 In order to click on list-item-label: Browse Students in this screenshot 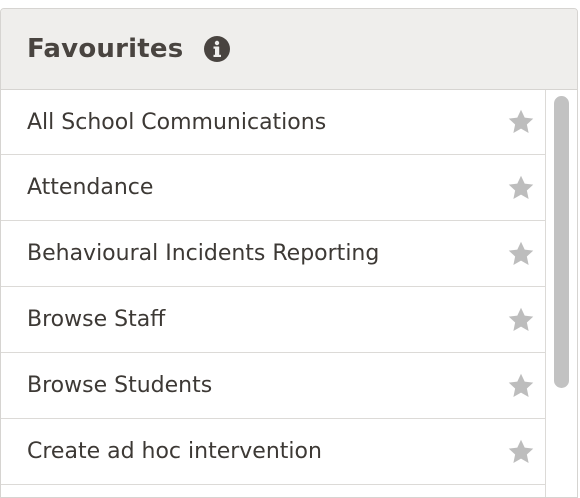, I will do `click(120, 385)`.